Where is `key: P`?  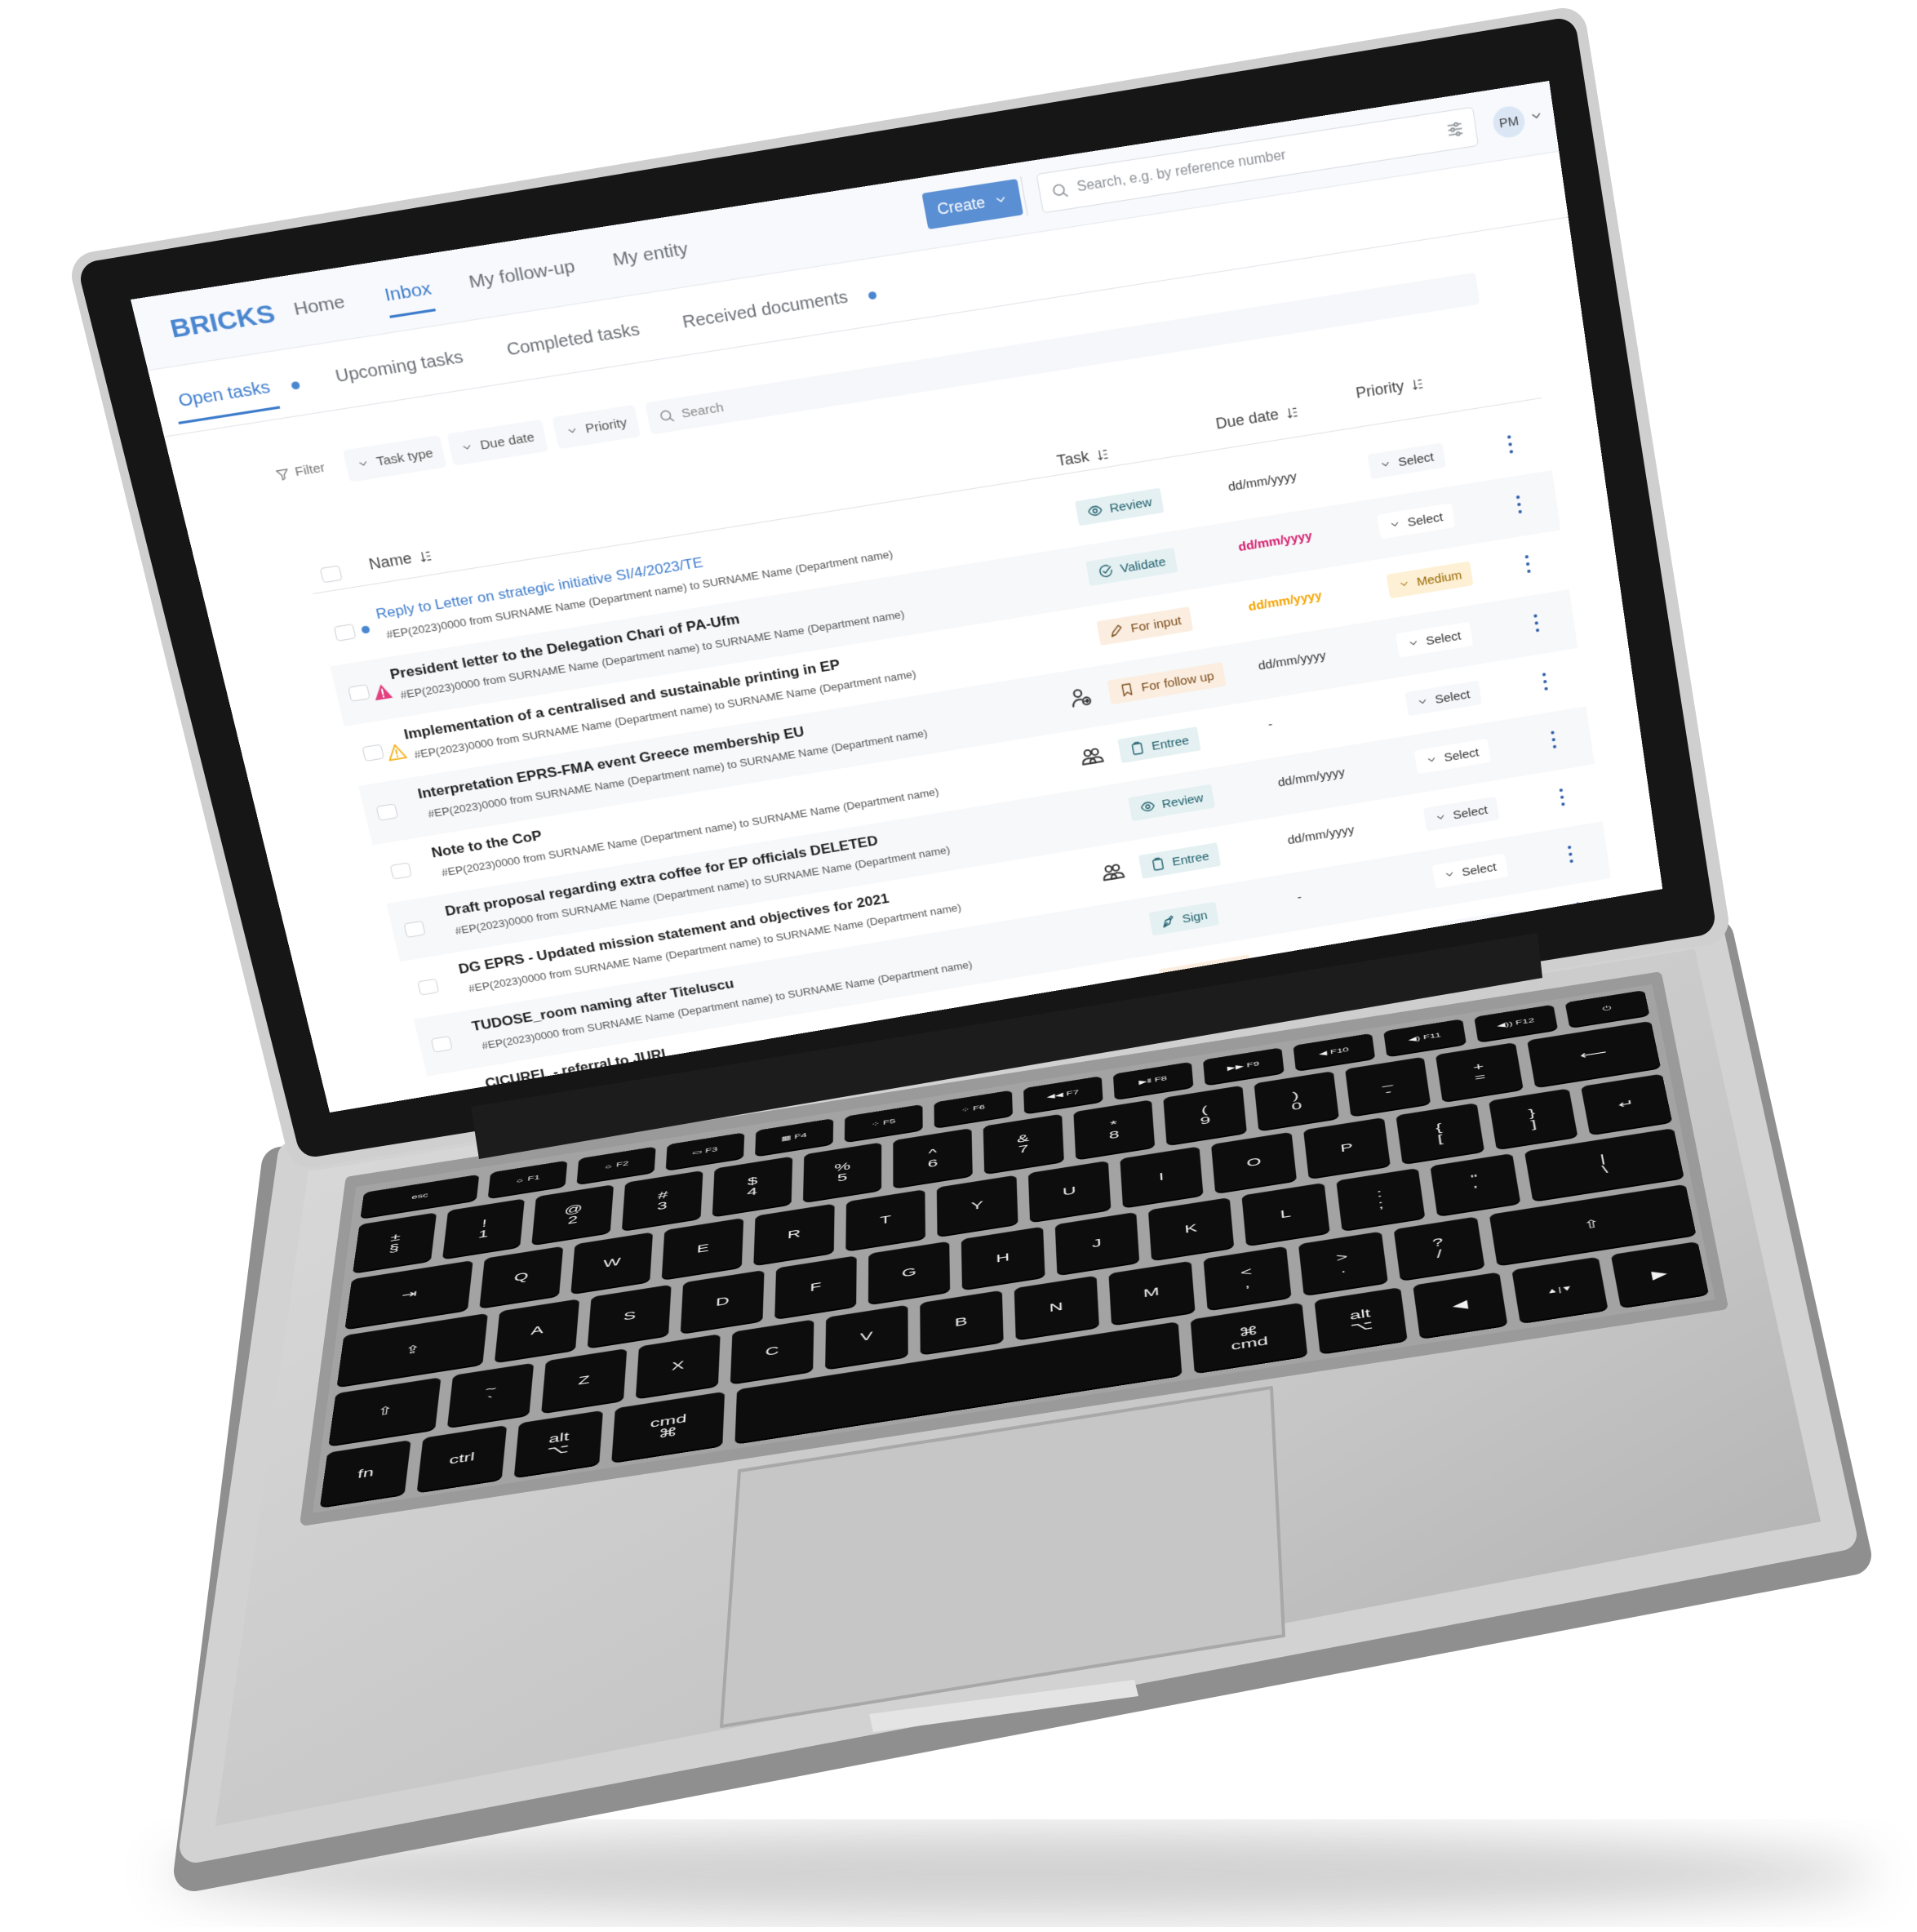 key: P is located at coordinates (1347, 1148).